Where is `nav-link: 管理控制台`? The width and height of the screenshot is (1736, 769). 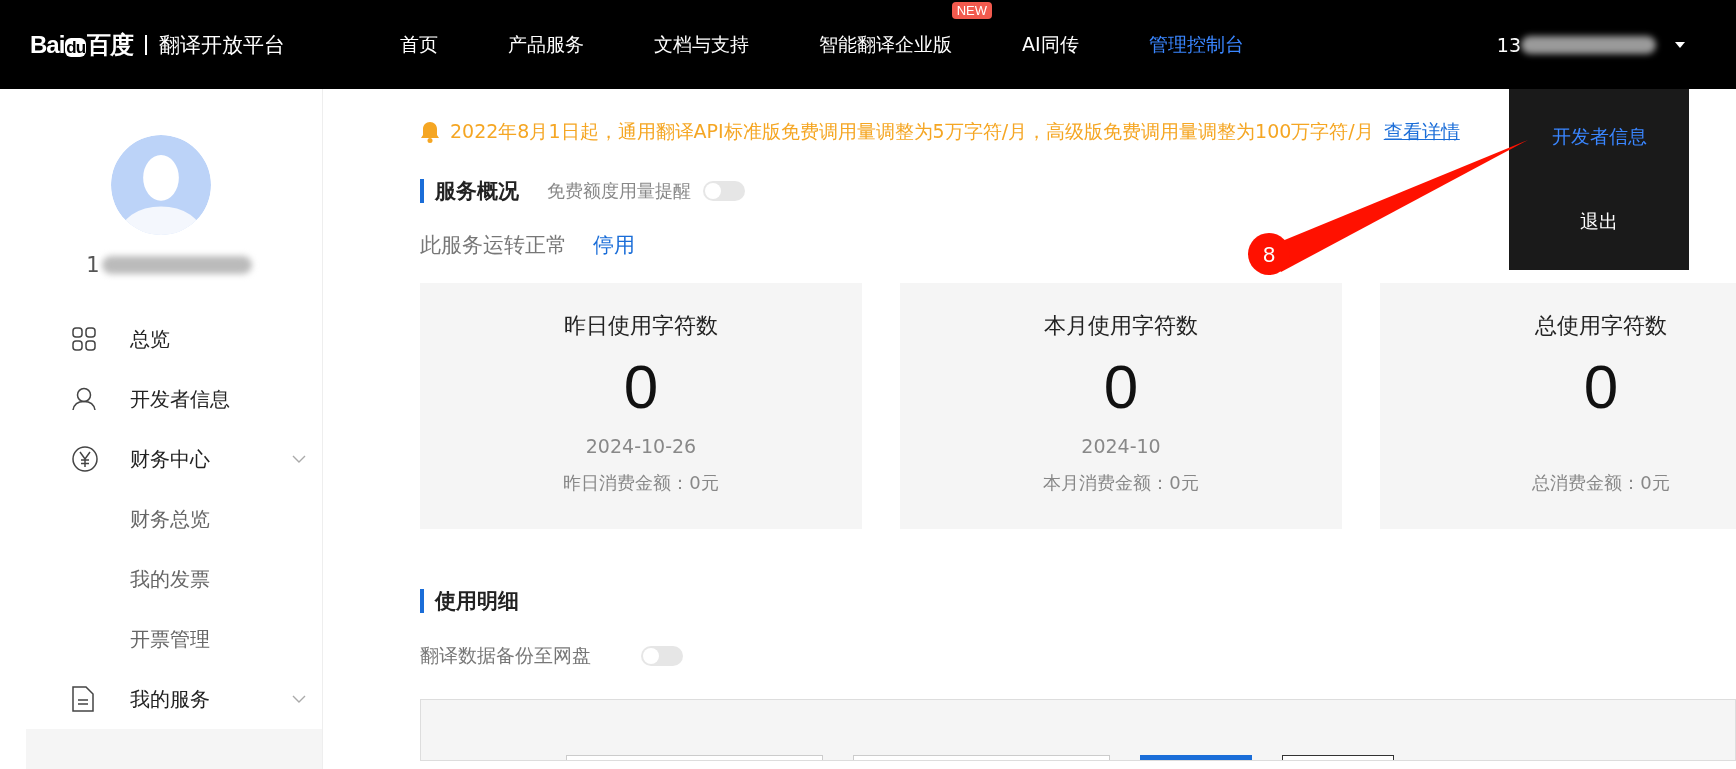 nav-link: 管理控制台 is located at coordinates (1196, 44).